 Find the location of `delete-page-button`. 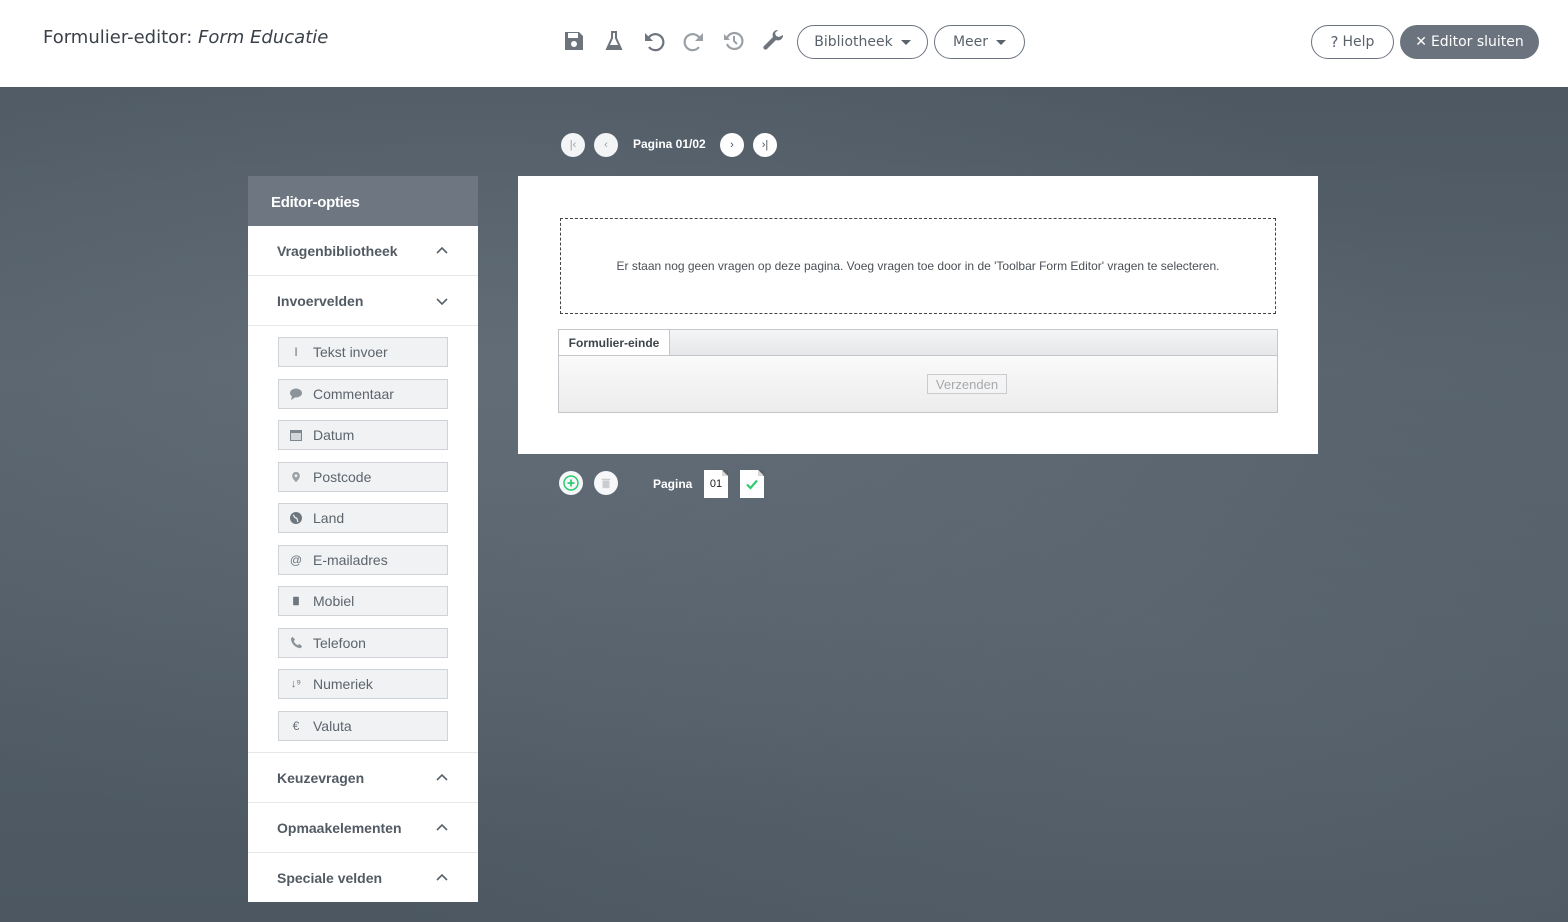

delete-page-button is located at coordinates (606, 483).